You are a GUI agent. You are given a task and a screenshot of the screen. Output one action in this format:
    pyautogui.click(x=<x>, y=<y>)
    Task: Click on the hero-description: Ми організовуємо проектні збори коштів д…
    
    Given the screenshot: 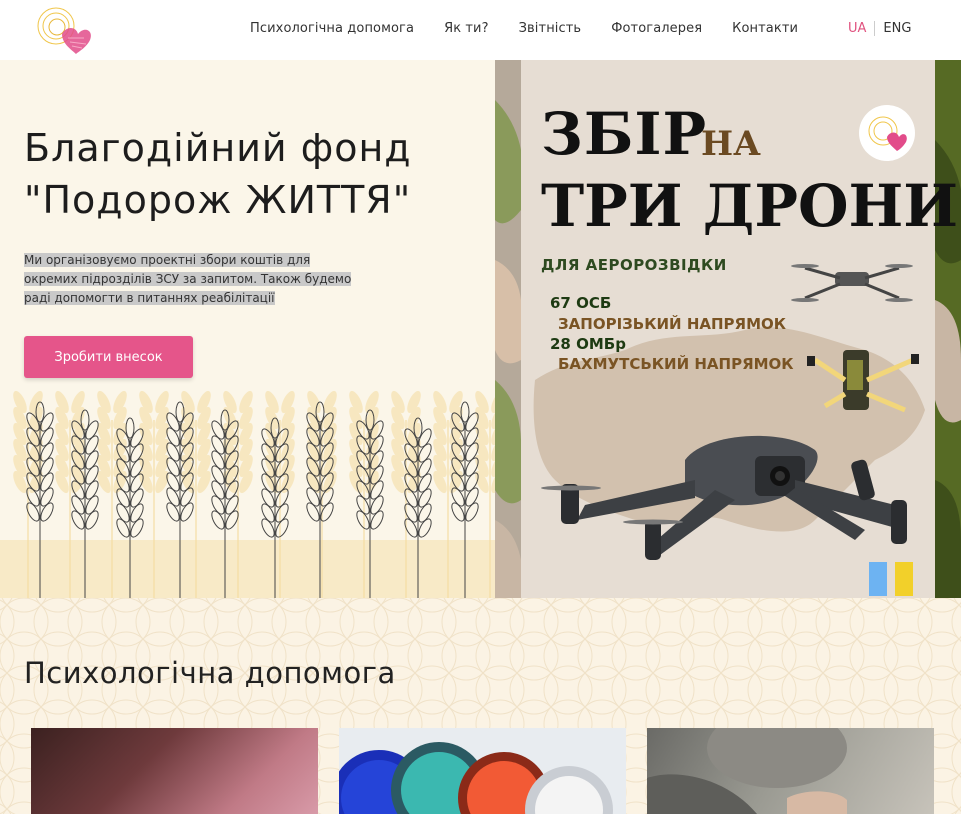 What is the action you would take?
    pyautogui.click(x=196, y=279)
    